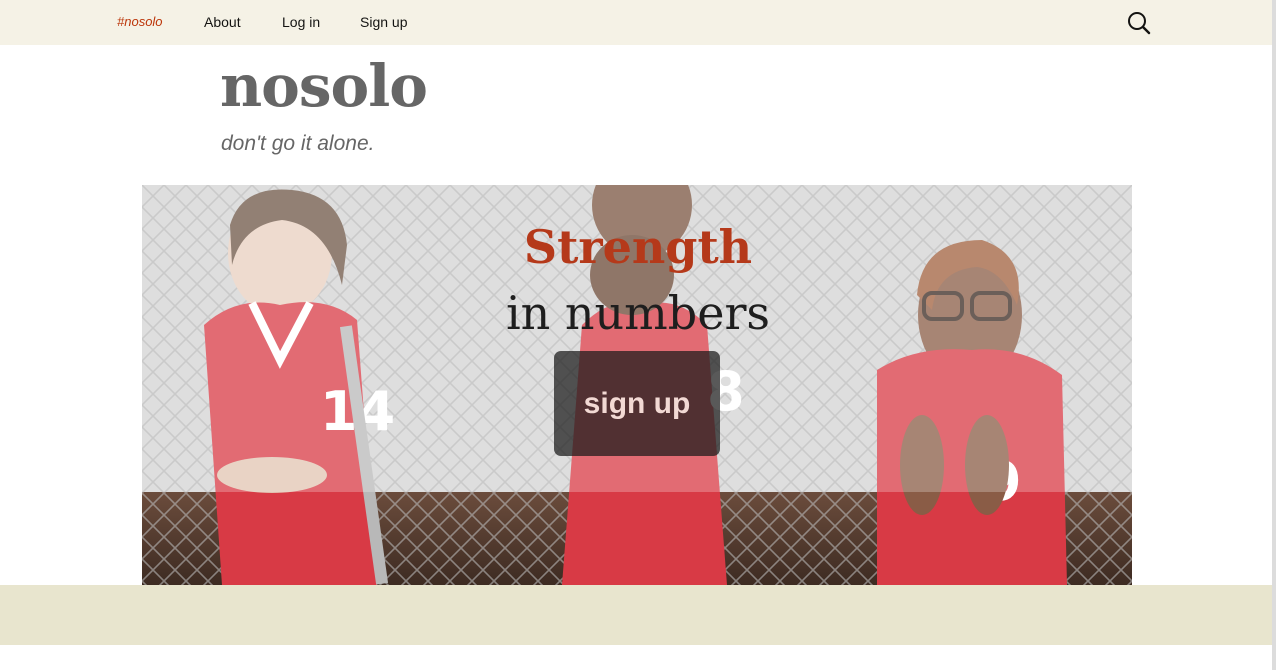 The height and width of the screenshot is (670, 1276). I want to click on hero-signup-button: sign up, so click(637, 403).